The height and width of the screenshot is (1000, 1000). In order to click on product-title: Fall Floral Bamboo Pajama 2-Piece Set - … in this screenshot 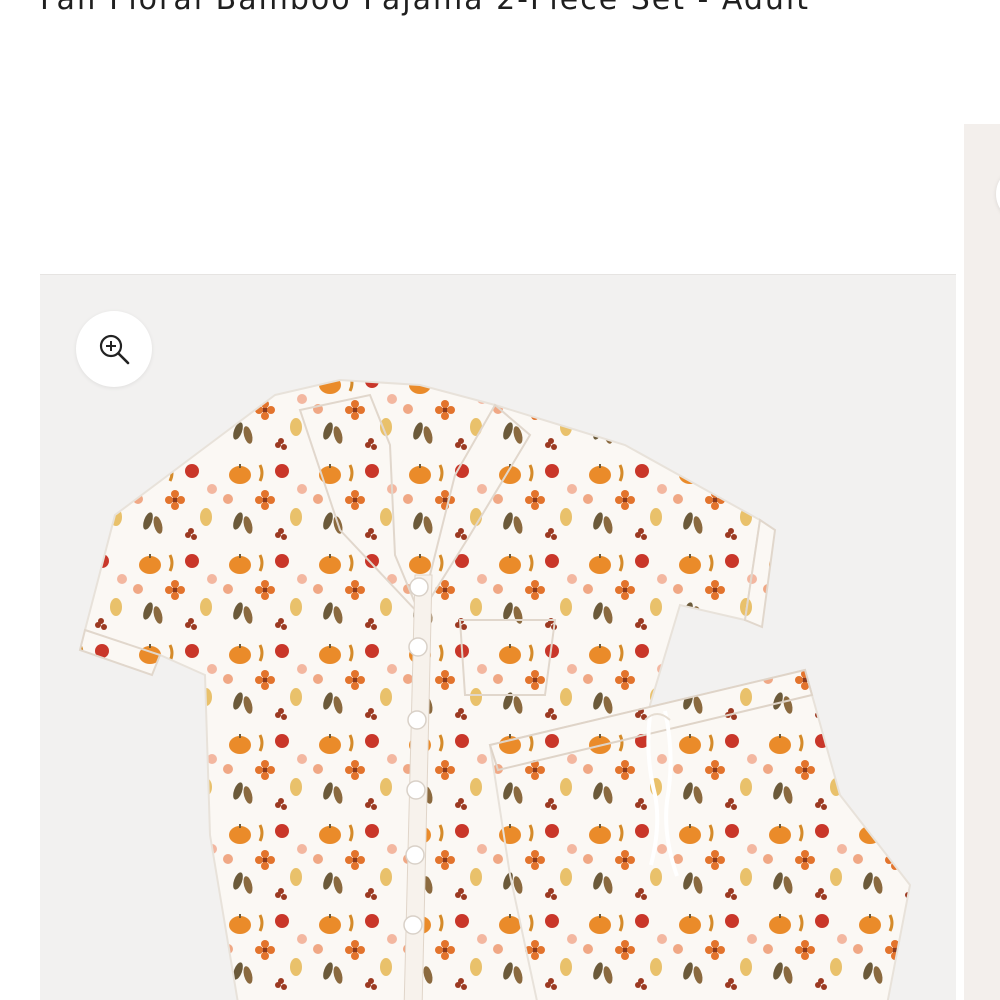, I will do `click(425, 8)`.